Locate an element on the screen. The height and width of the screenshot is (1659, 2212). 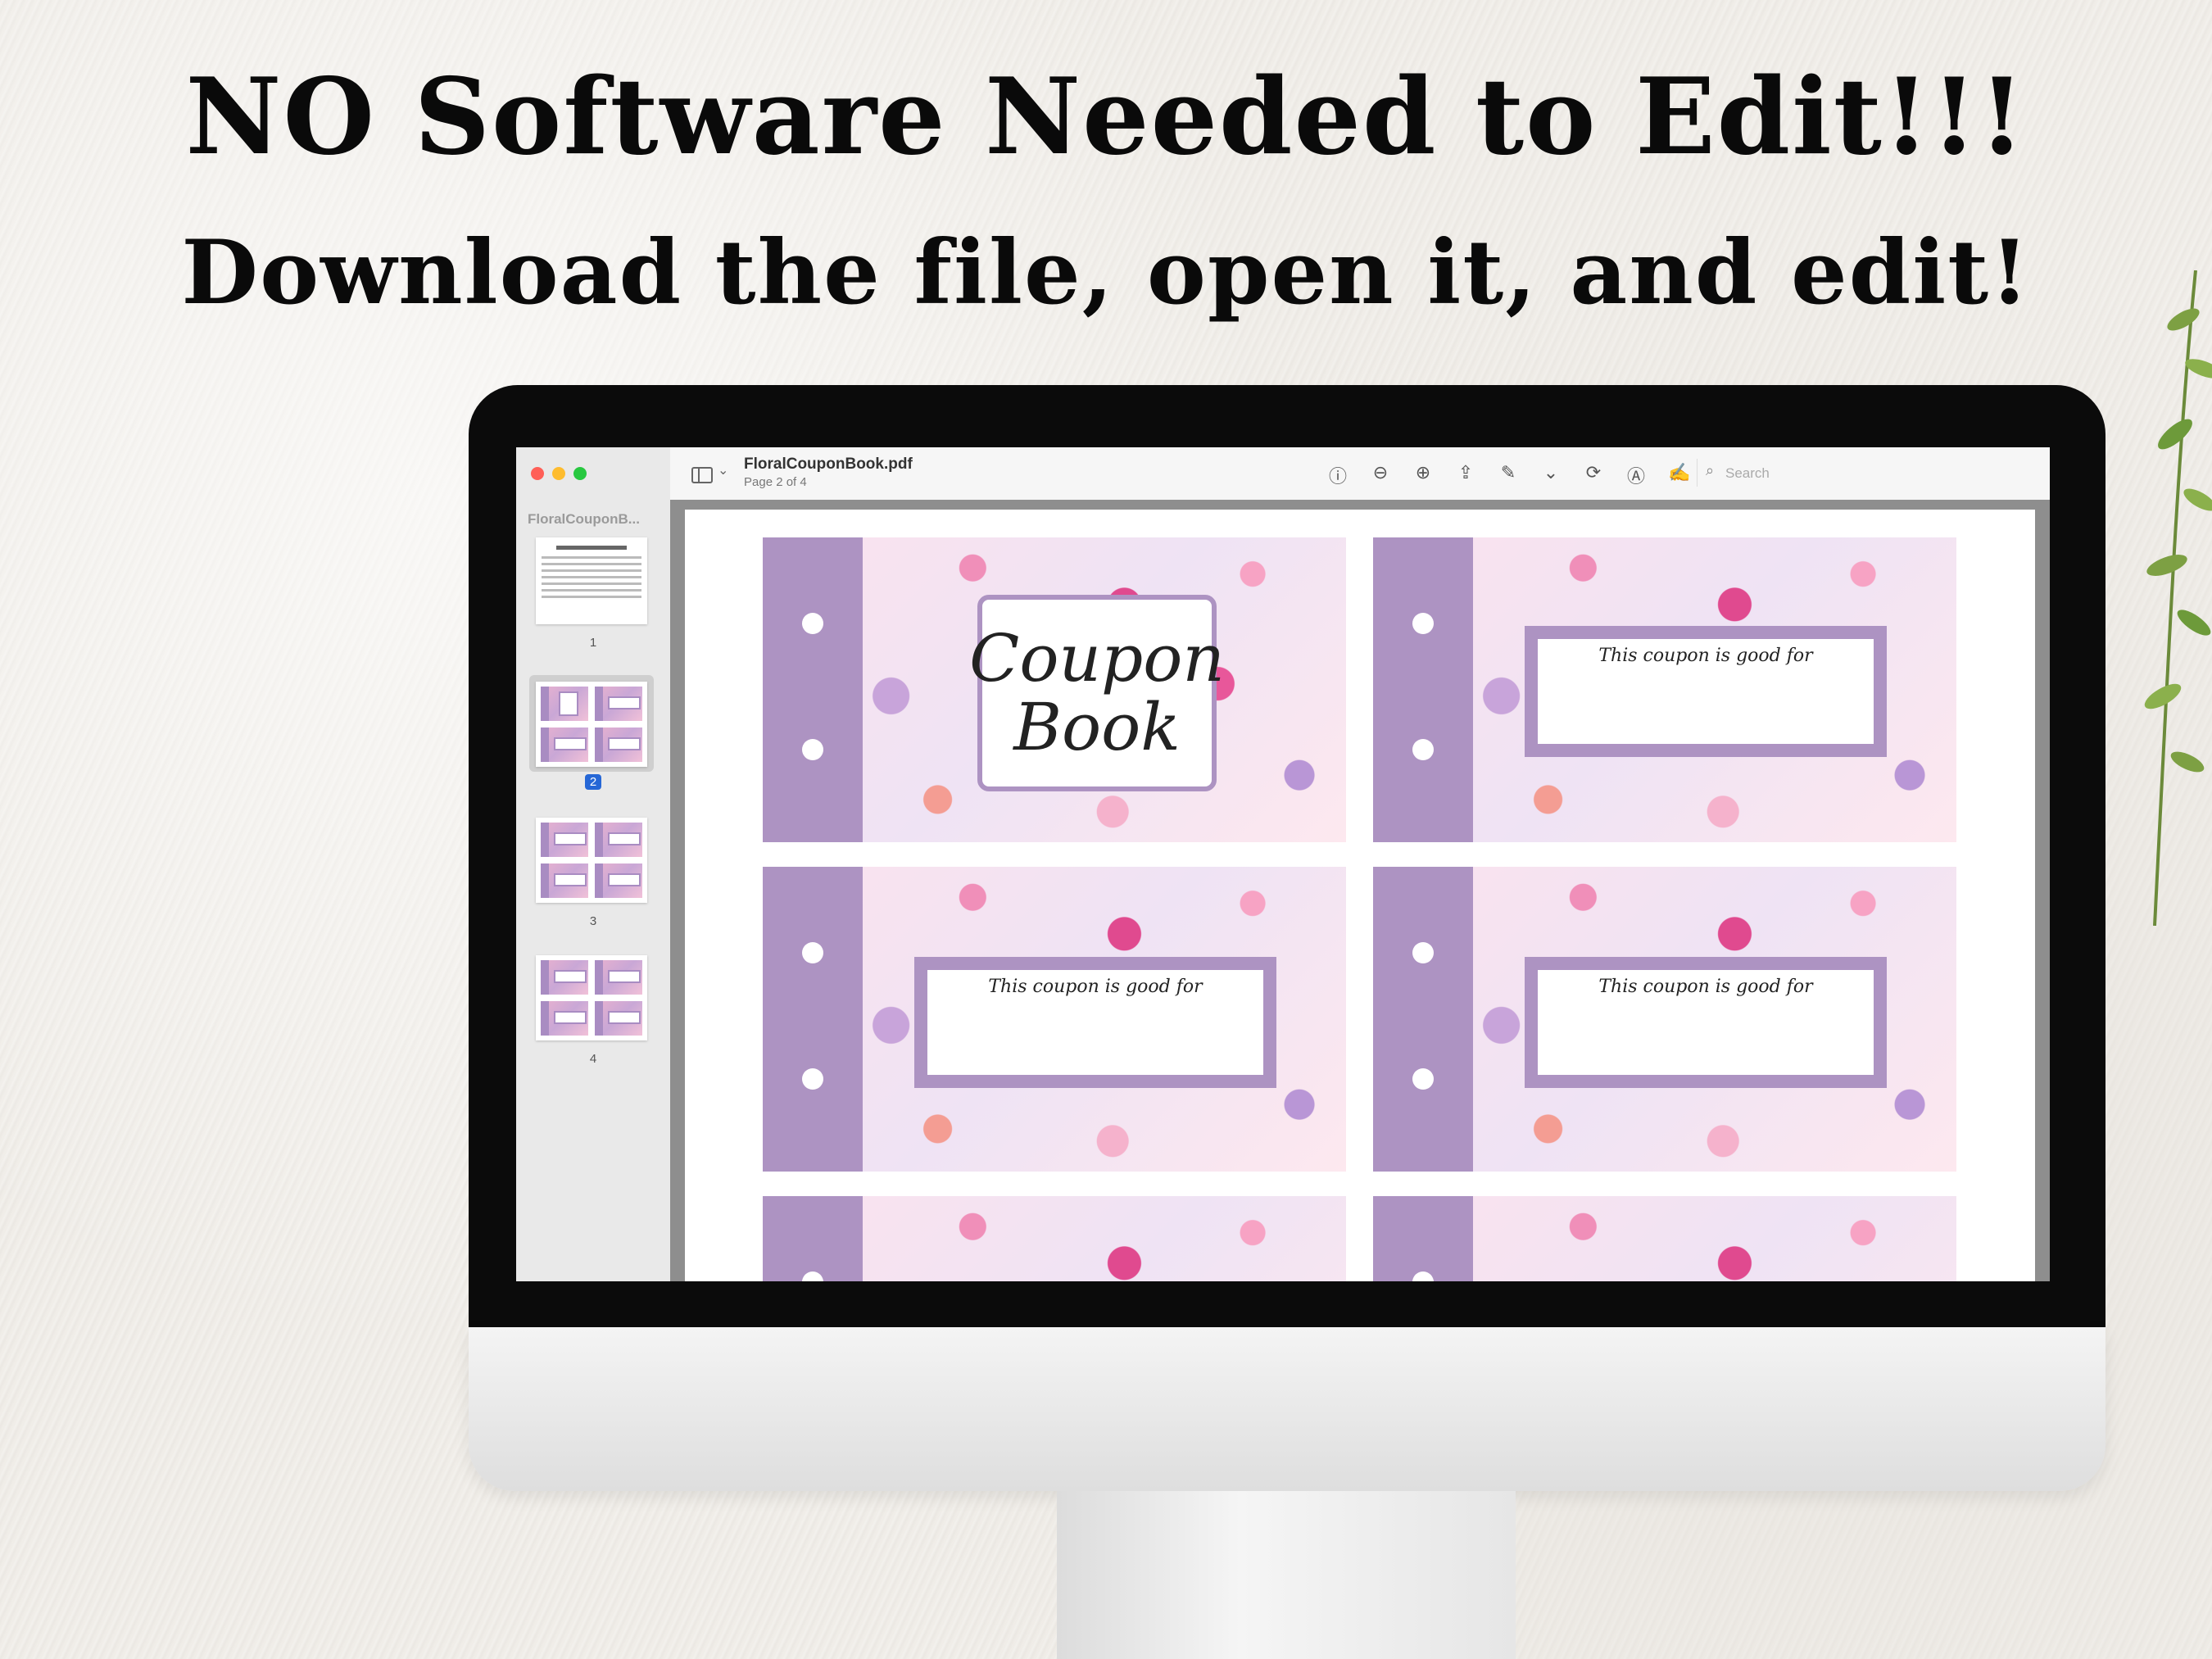
monitor-stand is located at coordinates (1286, 1575).